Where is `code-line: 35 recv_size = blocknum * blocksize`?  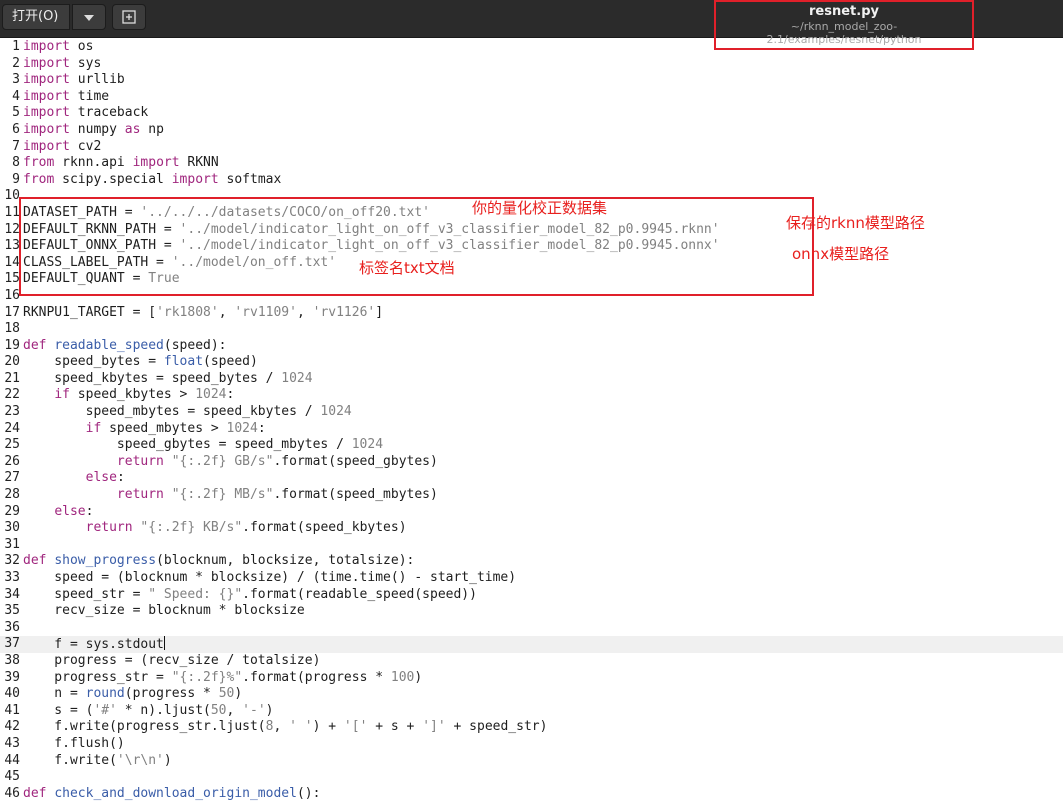
code-line: 35 recv_size = blocknum * blocksize is located at coordinates (531, 611).